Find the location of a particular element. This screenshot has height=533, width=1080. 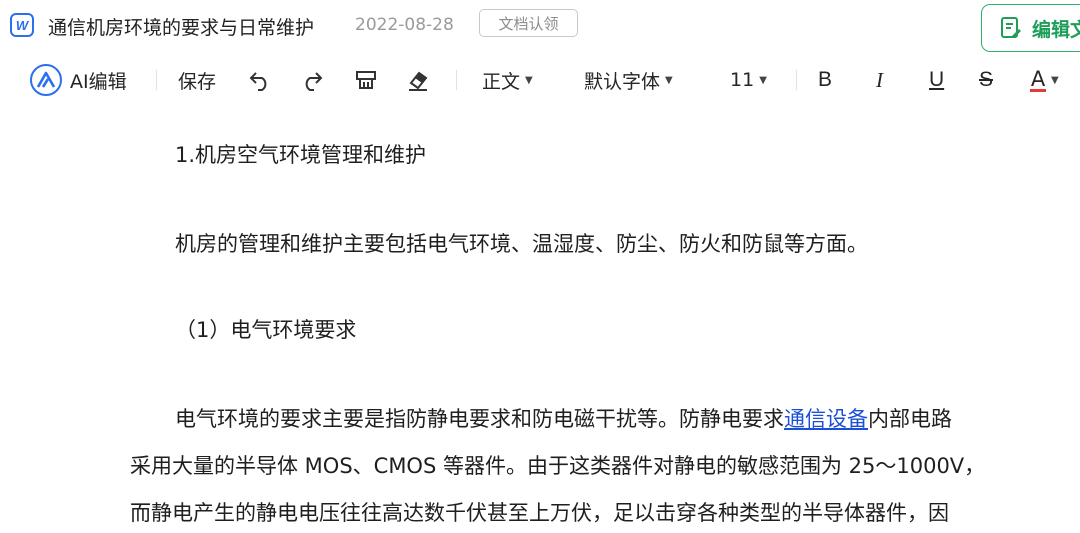

format-painter-icon is located at coordinates (366, 80).